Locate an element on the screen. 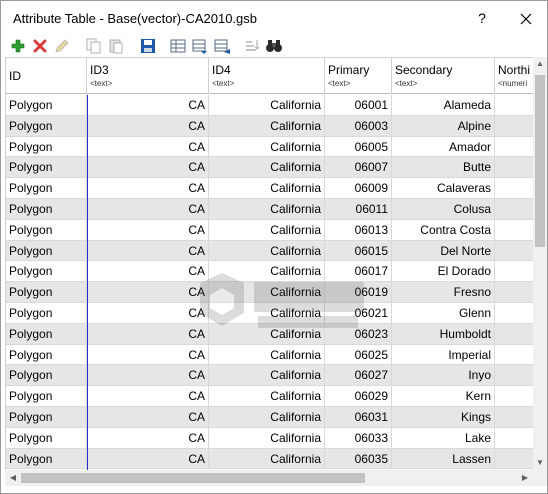 This screenshot has height=494, width=548. scroll-left-icon: ◀ is located at coordinates (13, 478).